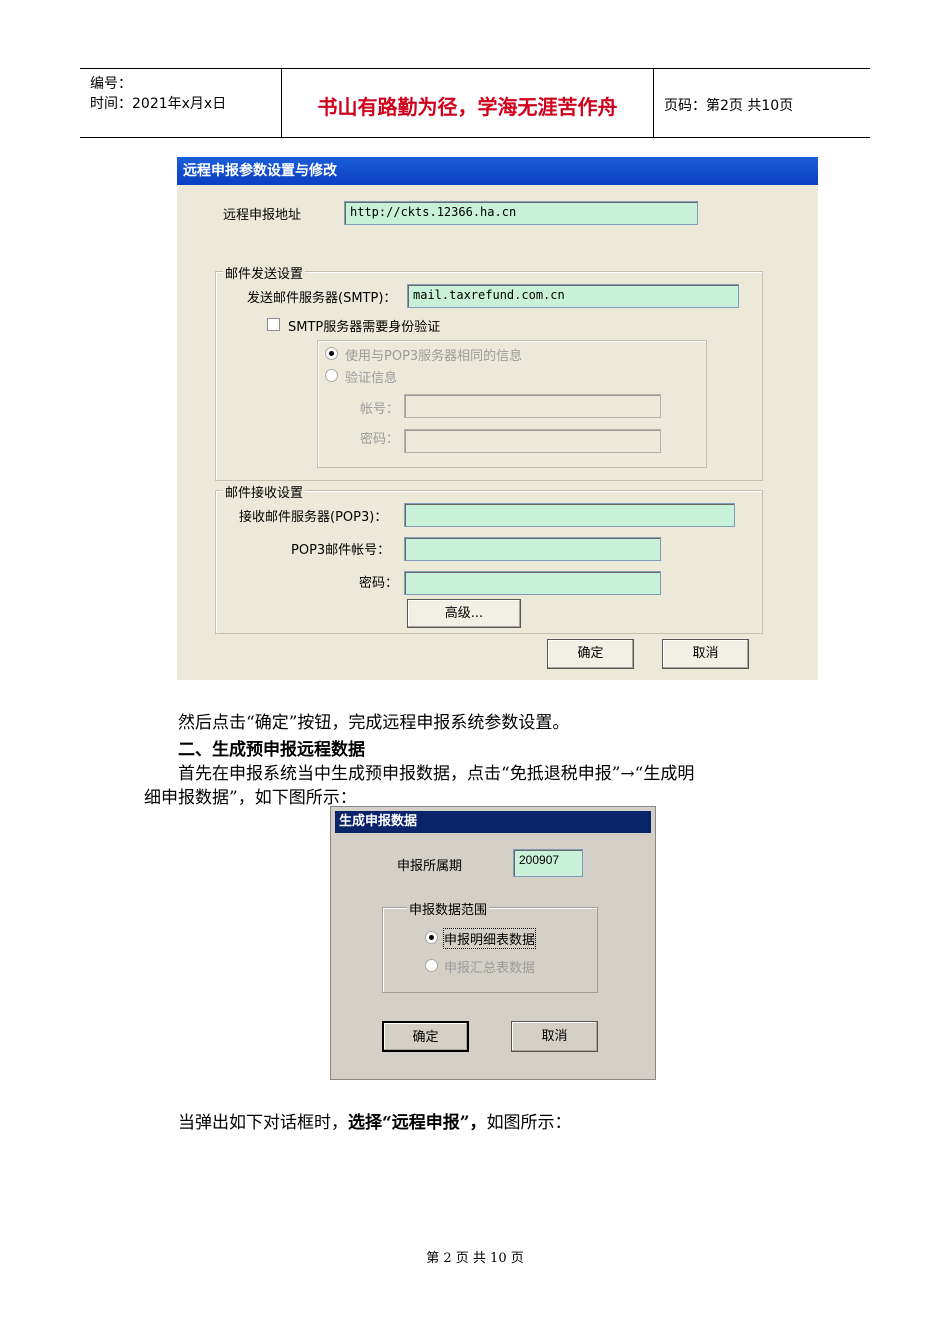  I want to click on header-page-cell: 页码：第2页 共10页, so click(762, 103).